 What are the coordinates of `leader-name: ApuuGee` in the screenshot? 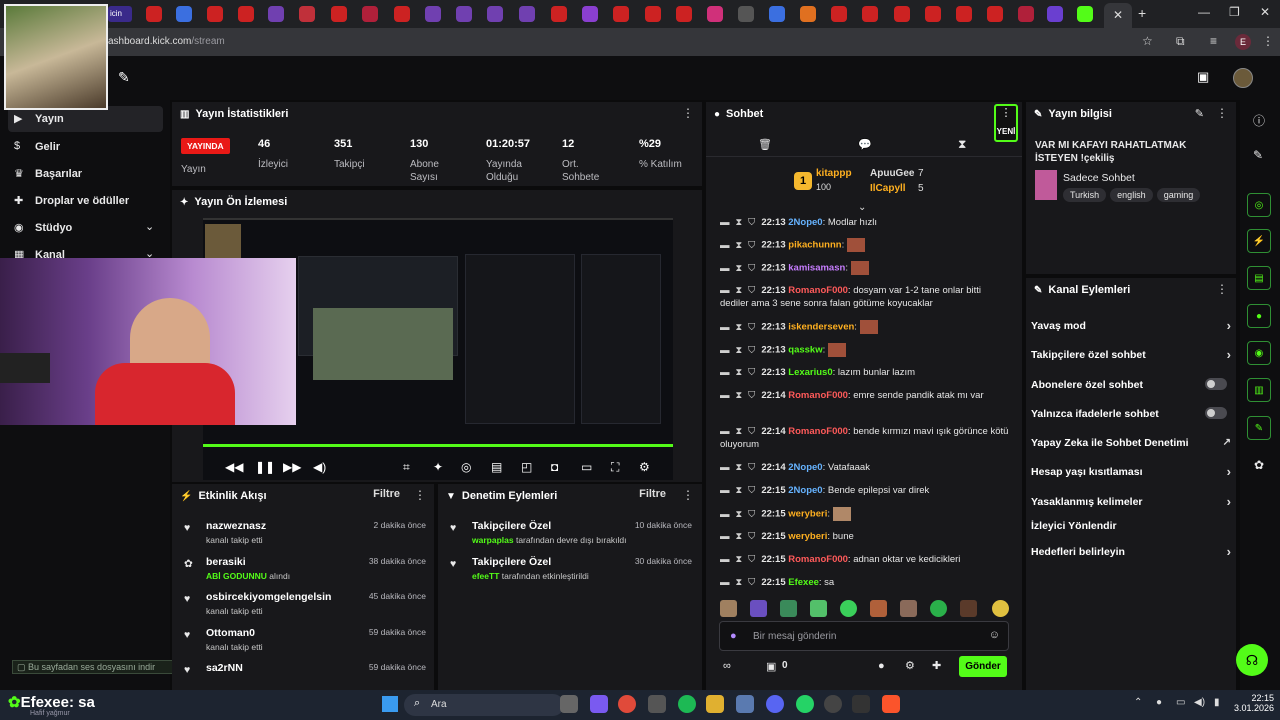 It's located at (892, 173).